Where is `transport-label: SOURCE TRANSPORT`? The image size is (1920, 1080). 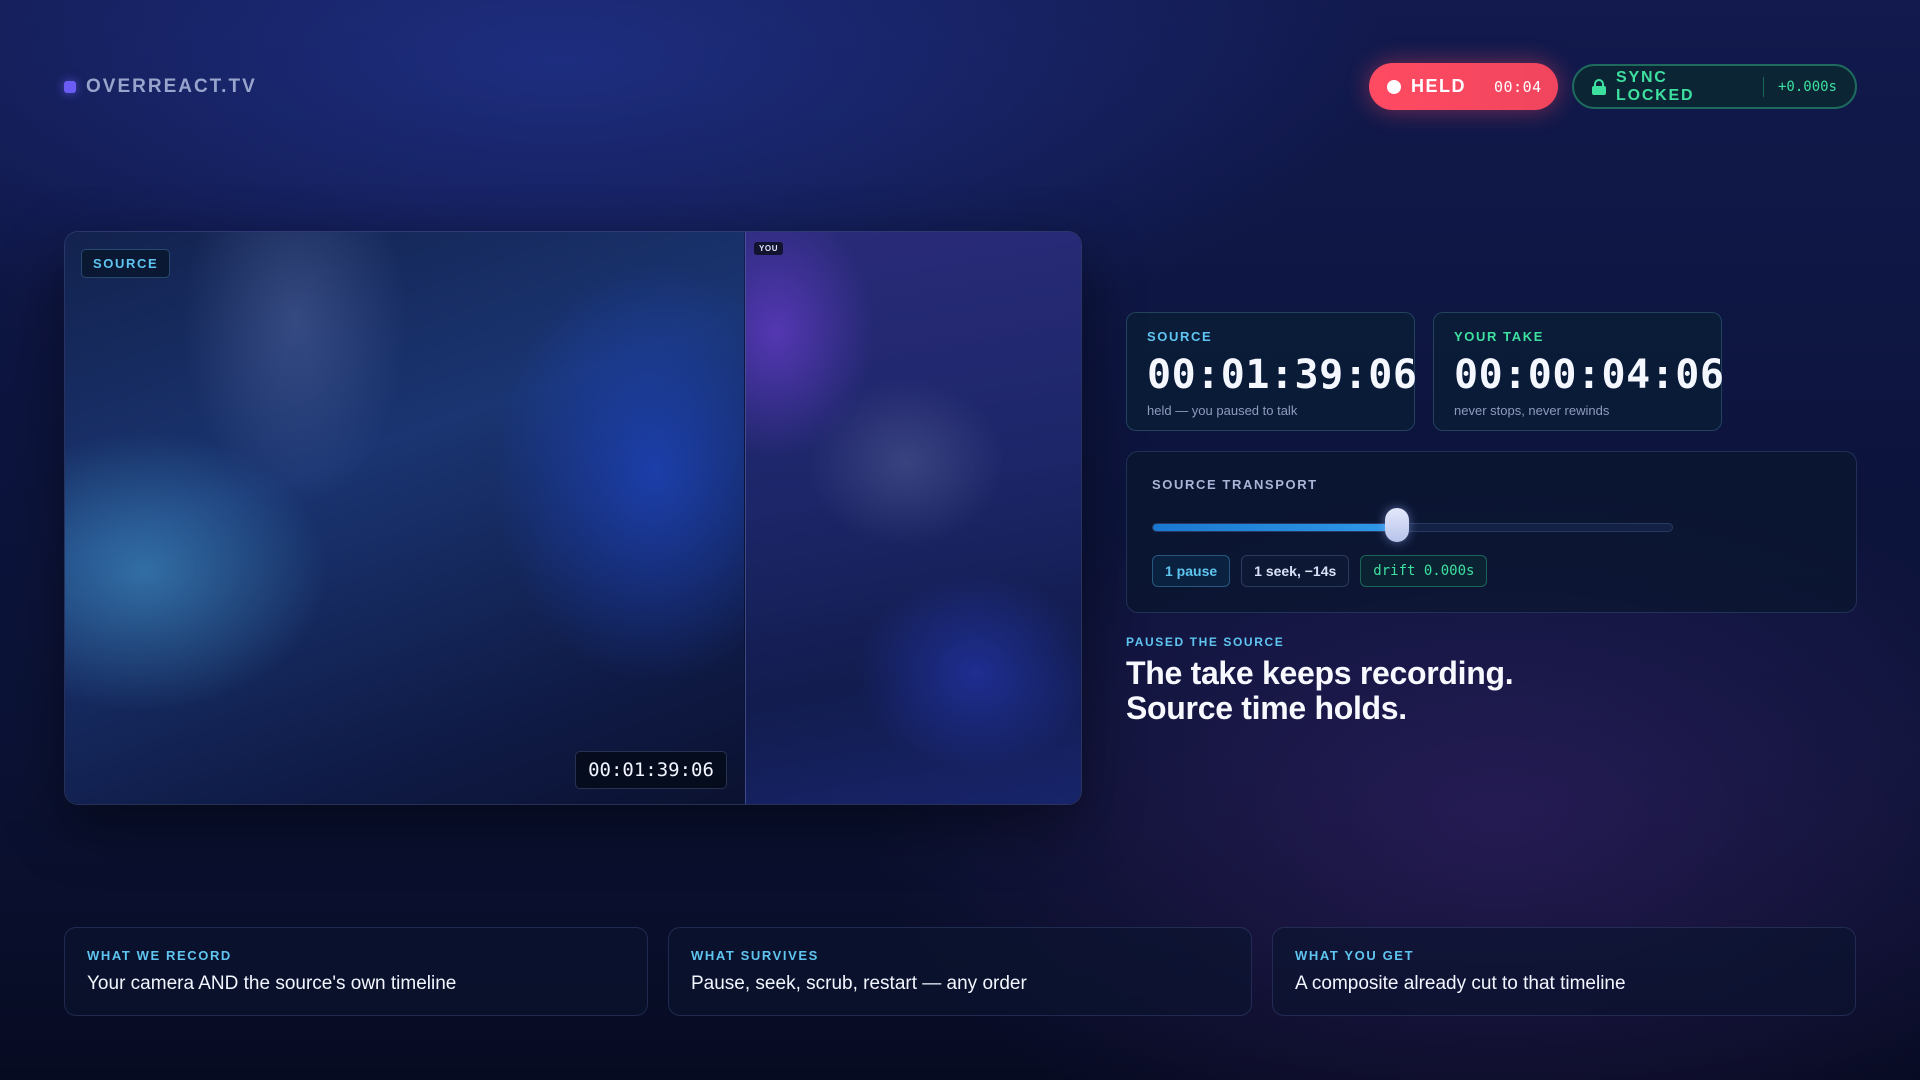
transport-label: SOURCE TRANSPORT is located at coordinates (1235, 484).